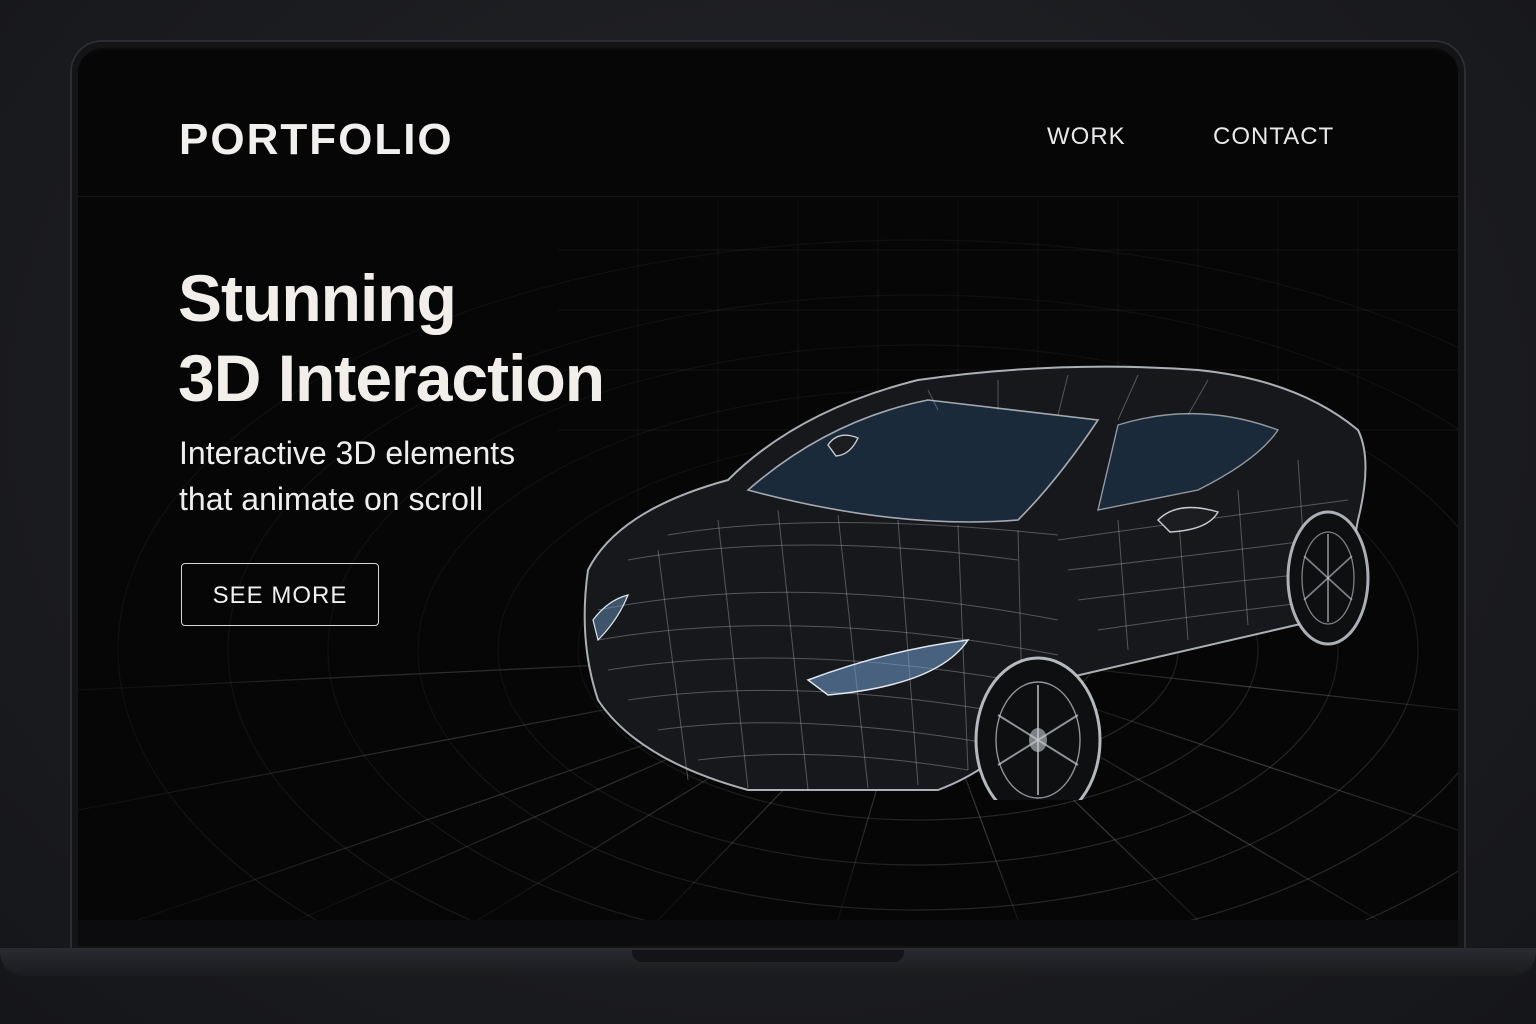  What do you see at coordinates (1038, 728) in the screenshot?
I see `front-wheel` at bounding box center [1038, 728].